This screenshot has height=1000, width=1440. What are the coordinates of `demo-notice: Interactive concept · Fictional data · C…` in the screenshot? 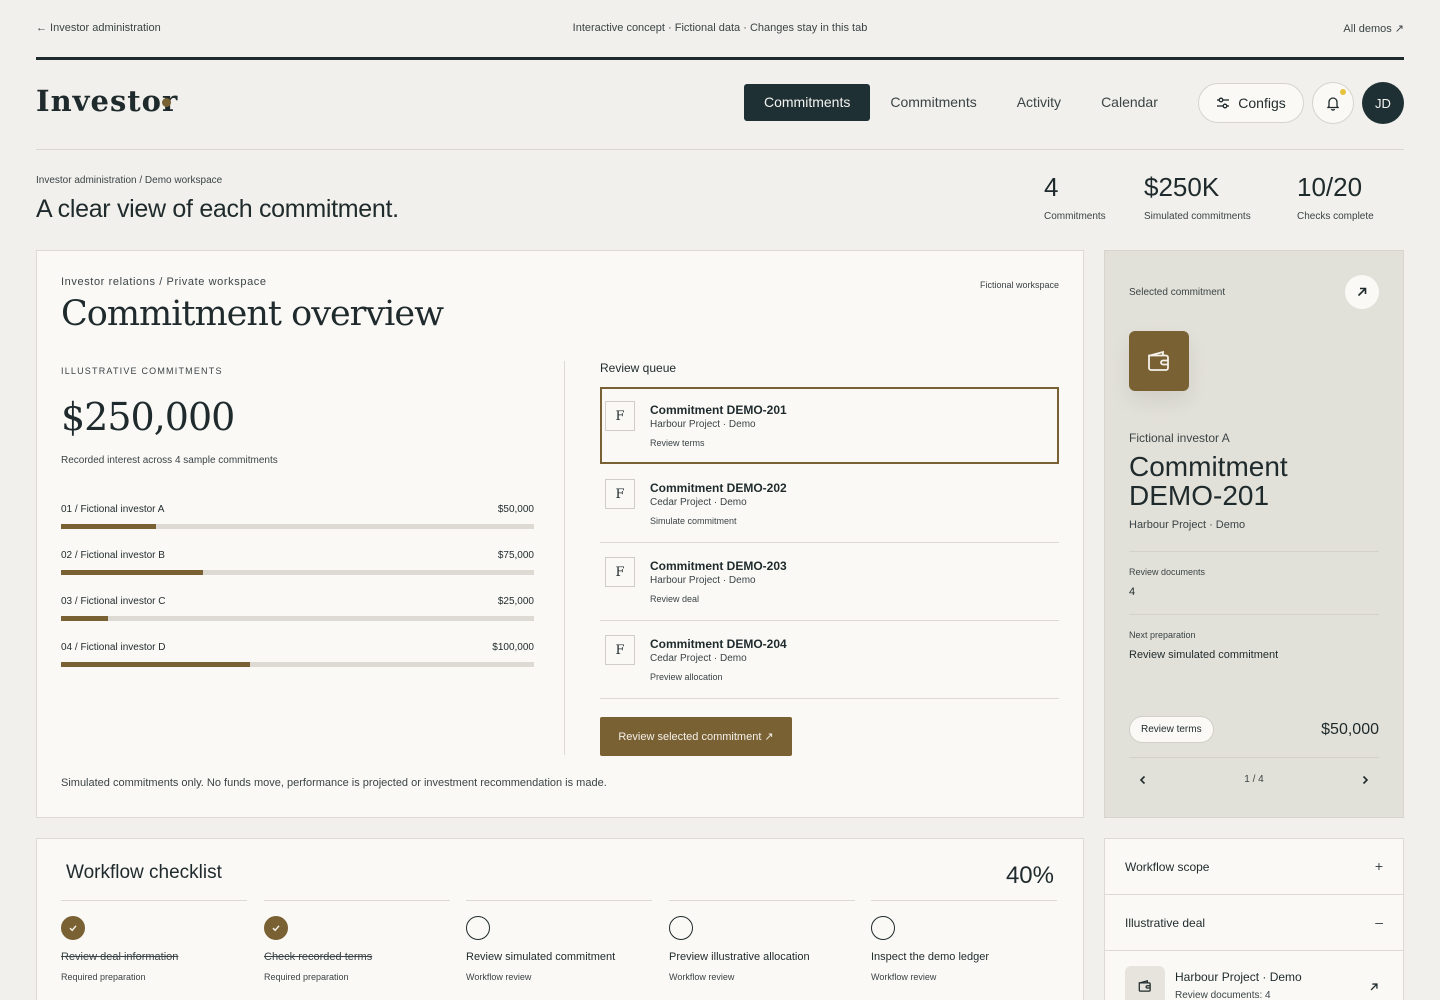 It's located at (720, 28).